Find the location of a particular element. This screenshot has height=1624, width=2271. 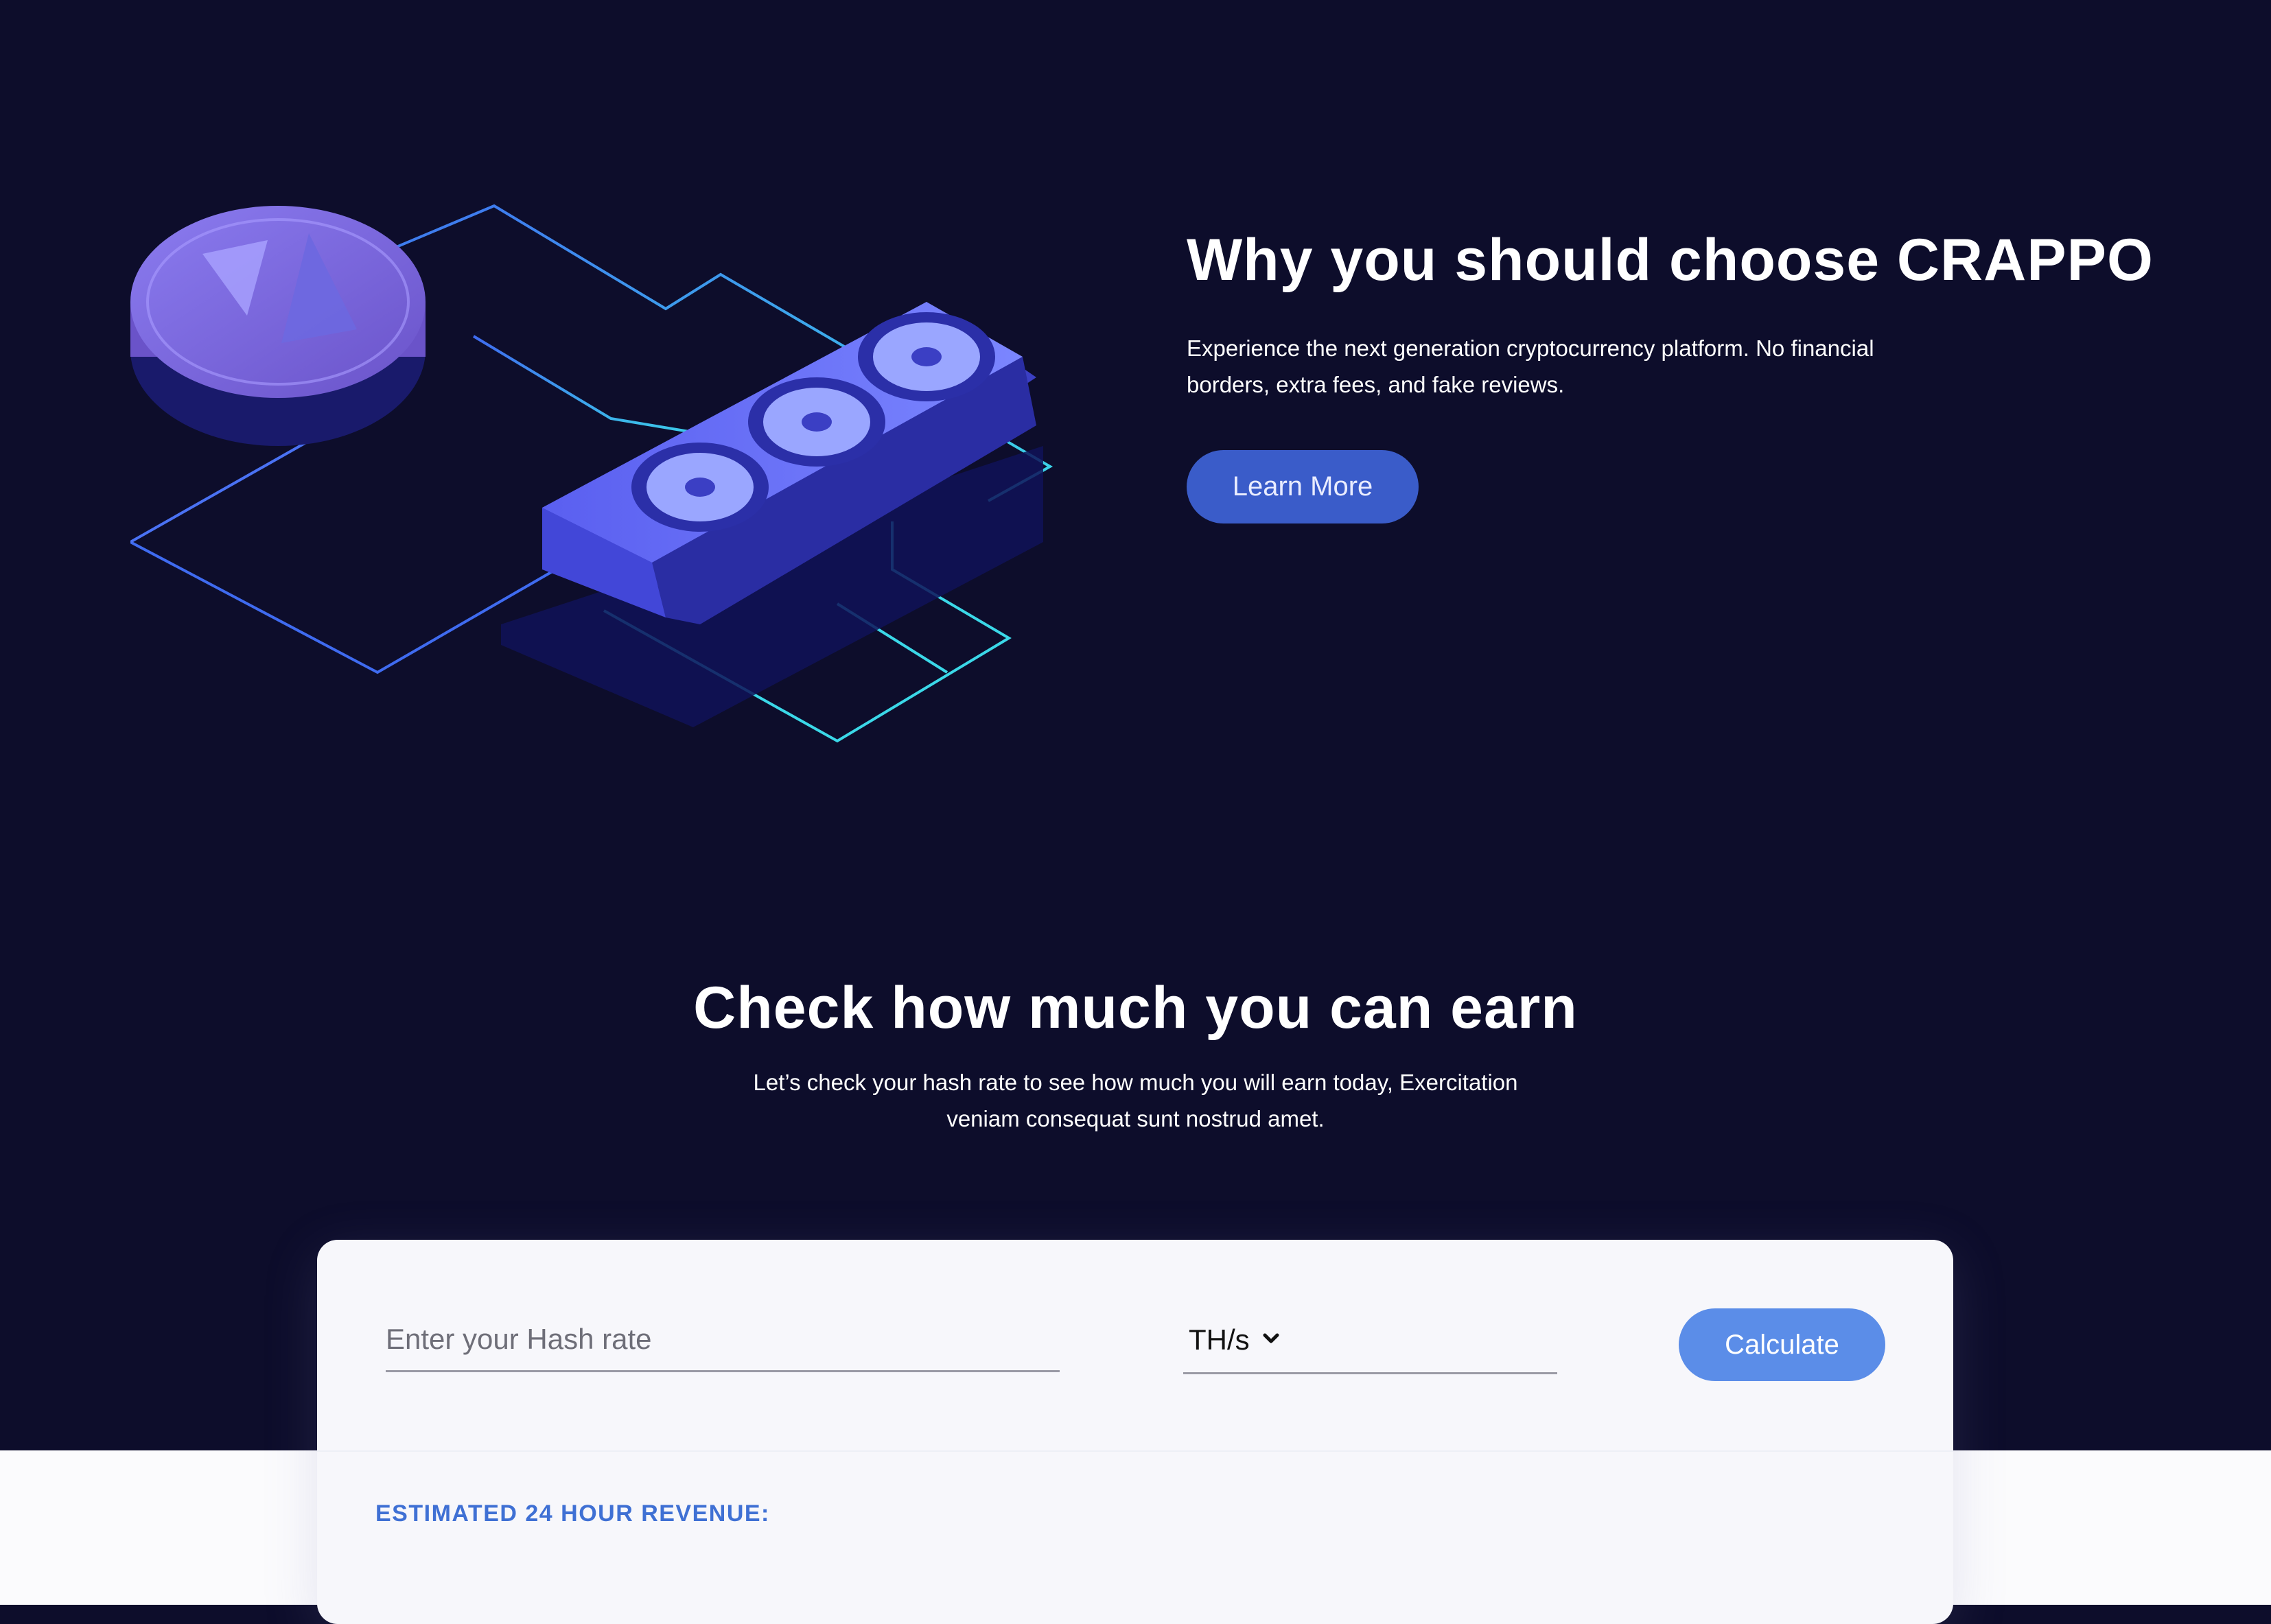

calculate-button: Calculate is located at coordinates (1782, 1344).